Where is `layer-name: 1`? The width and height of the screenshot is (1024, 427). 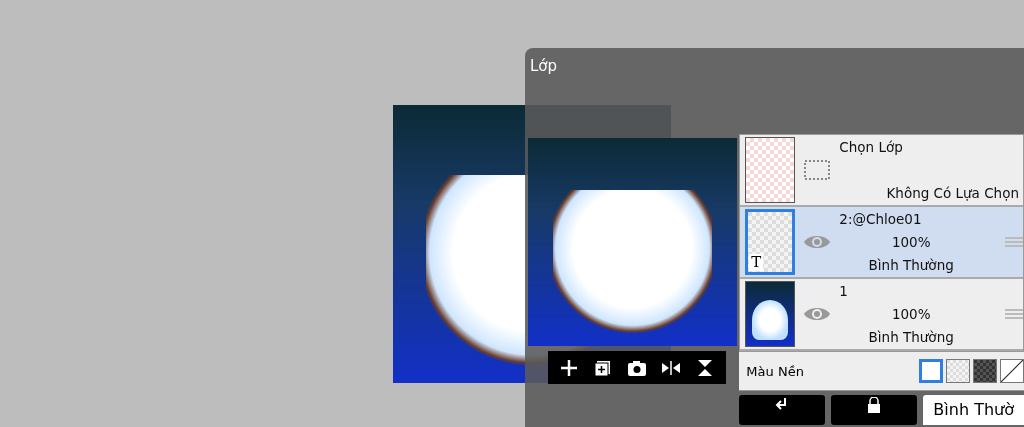 layer-name: 1 is located at coordinates (843, 291).